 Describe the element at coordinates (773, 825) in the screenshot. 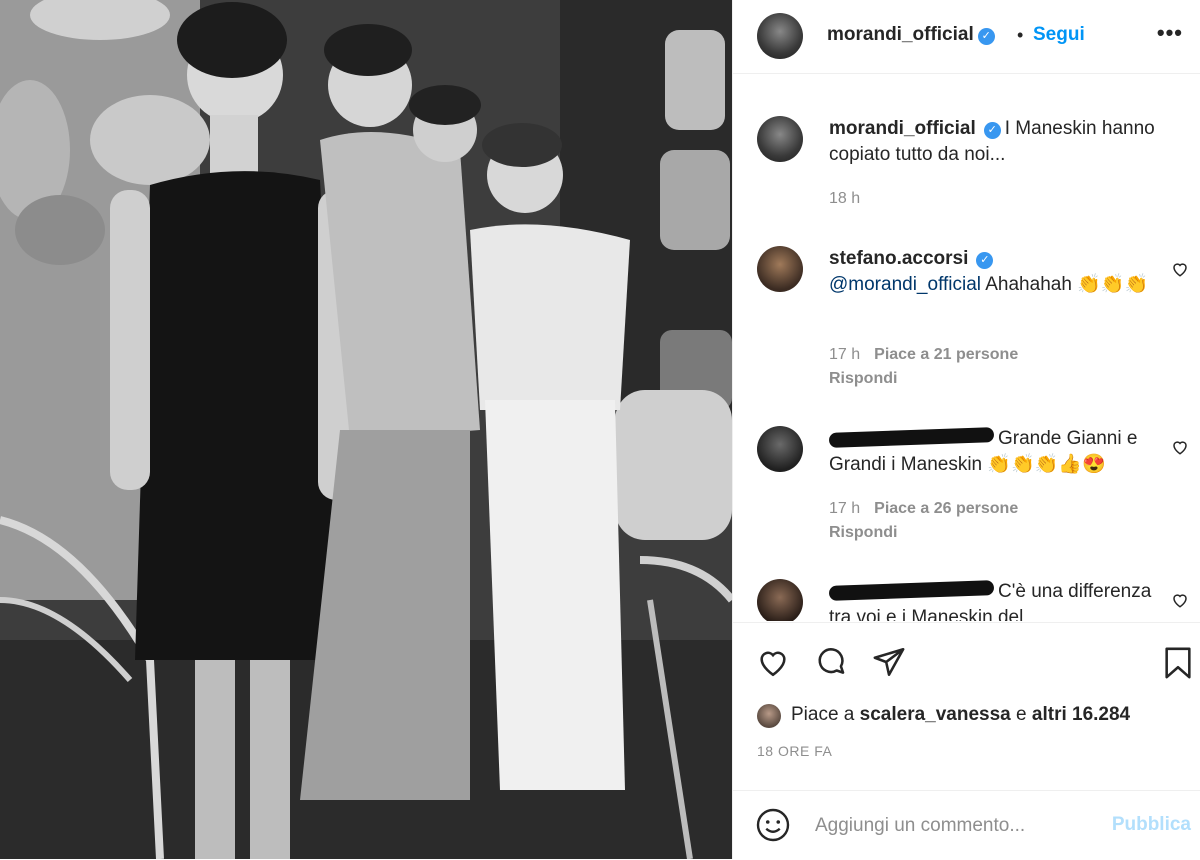

I see `emoji-icon` at that location.